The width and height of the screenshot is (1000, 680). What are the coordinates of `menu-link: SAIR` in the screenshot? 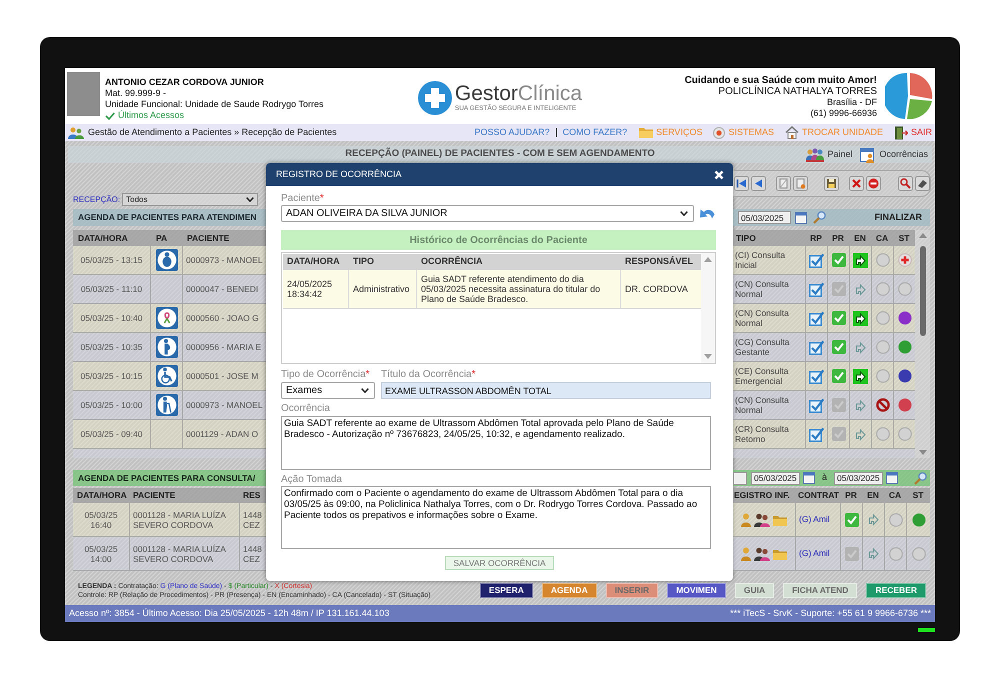 It's located at (913, 133).